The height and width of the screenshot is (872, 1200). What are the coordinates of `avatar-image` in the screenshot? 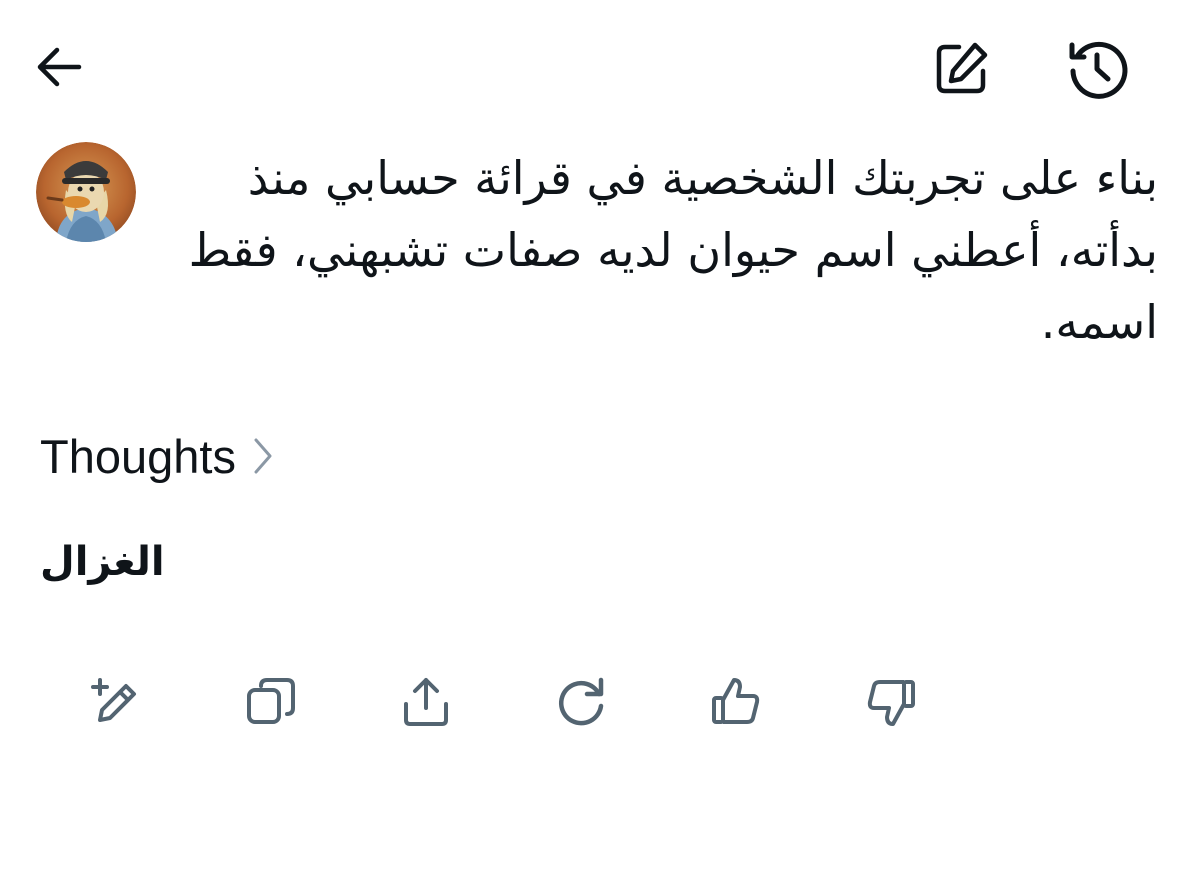 It's located at (86, 192).